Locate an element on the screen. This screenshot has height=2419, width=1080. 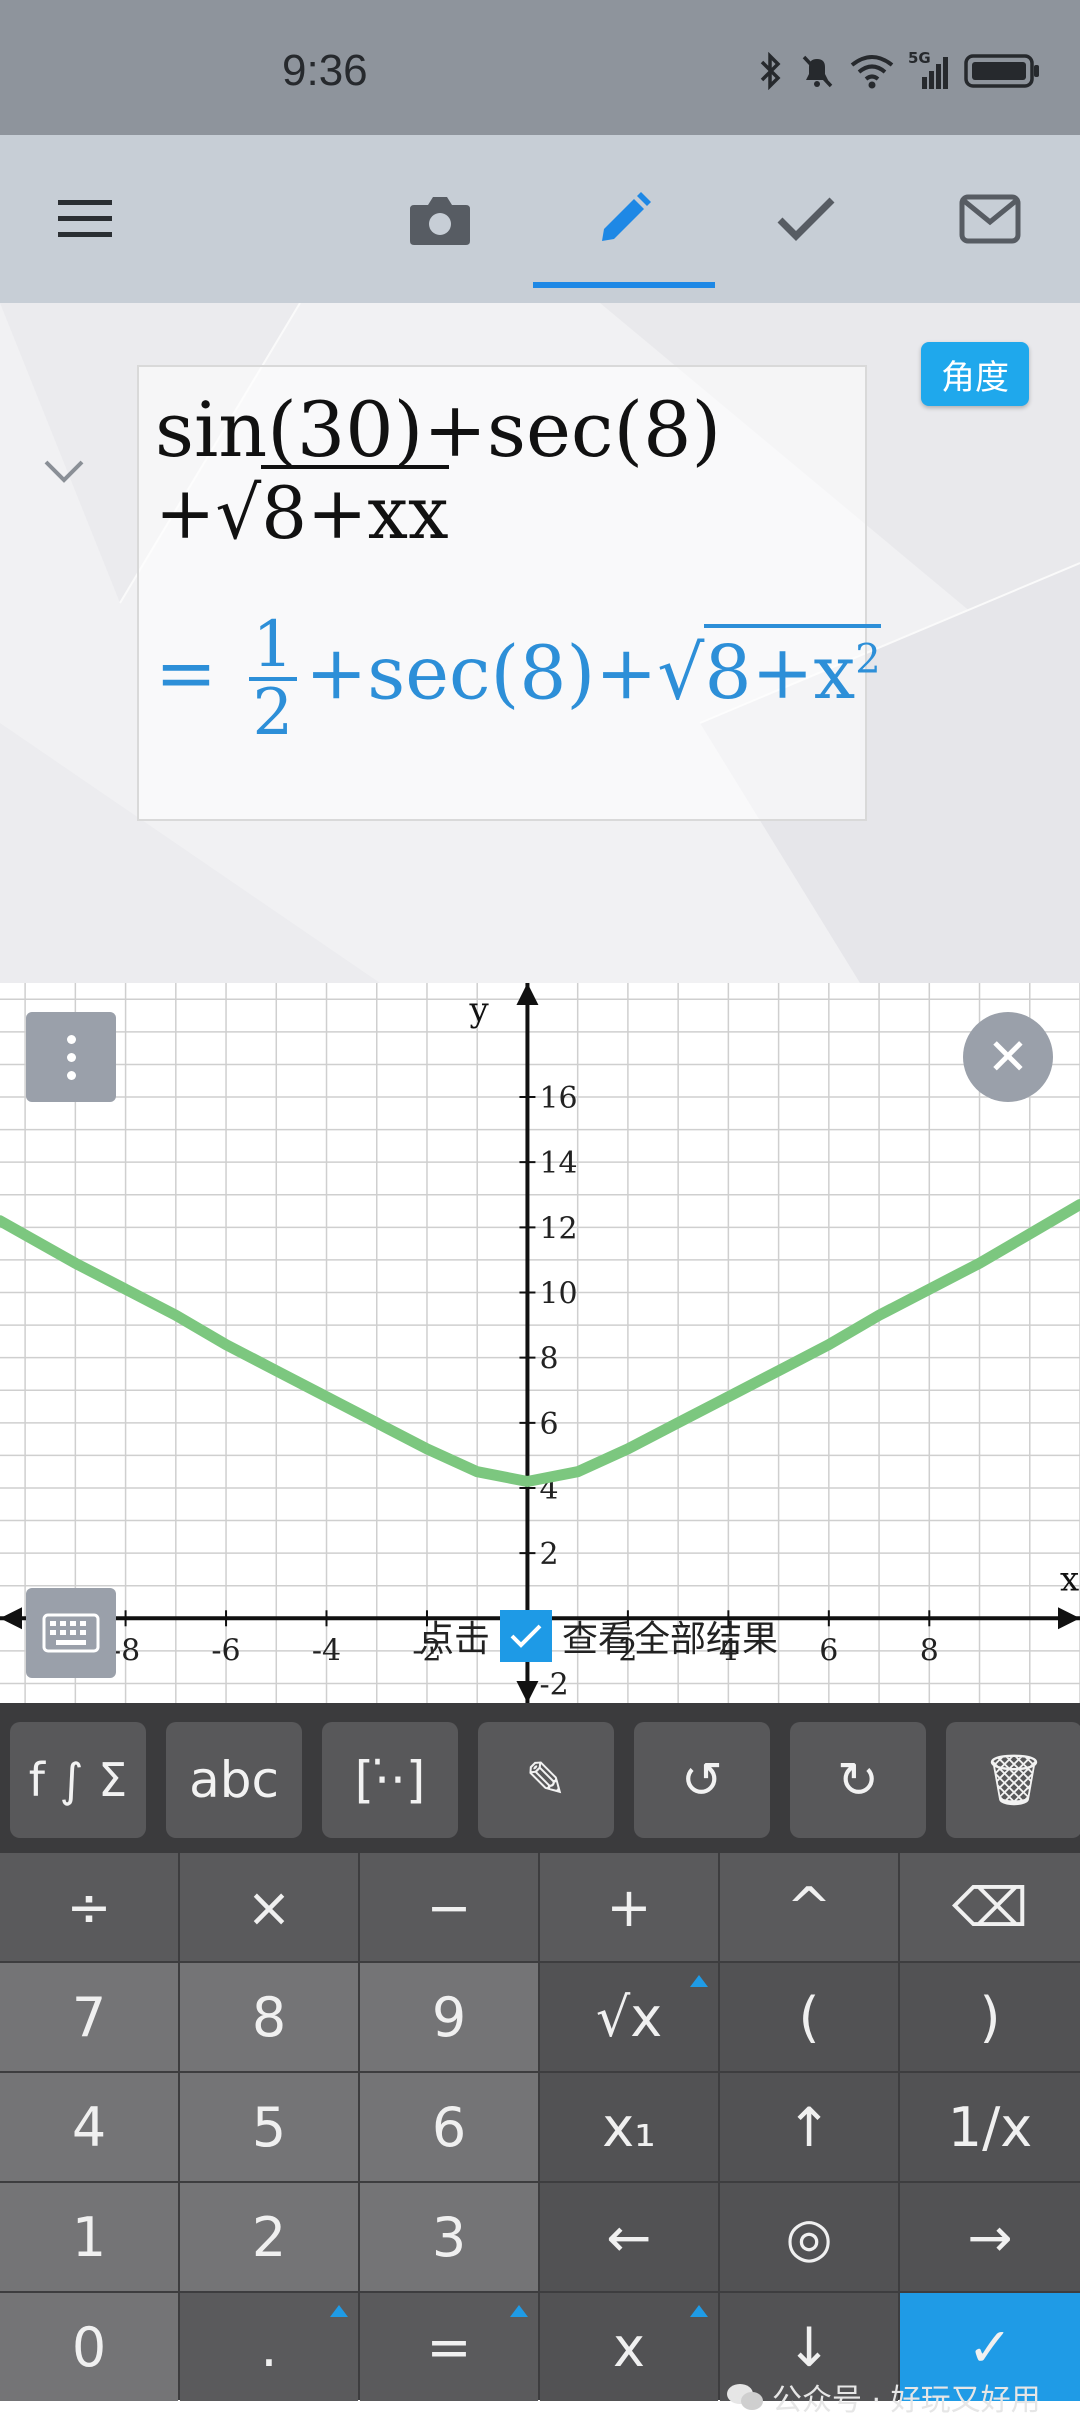
status-time: 9:36 is located at coordinates (325, 70).